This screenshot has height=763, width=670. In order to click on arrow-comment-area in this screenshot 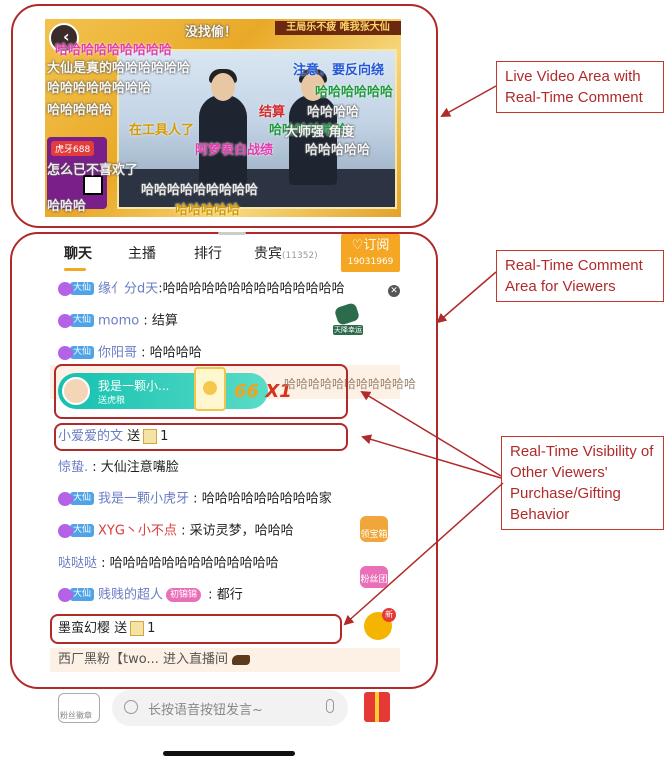, I will do `click(466, 297)`.